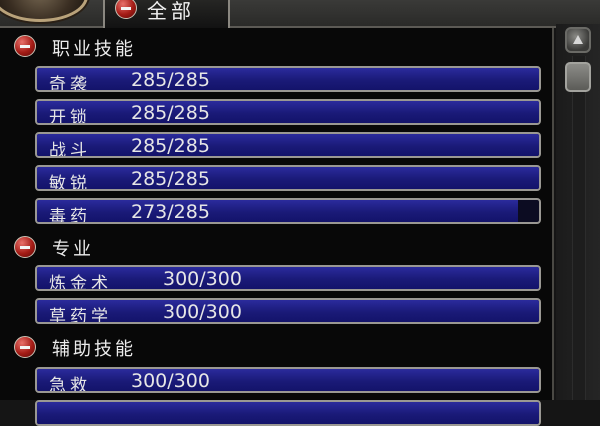 This screenshot has width=600, height=426. I want to click on skill-name: 敏锐, so click(70, 182).